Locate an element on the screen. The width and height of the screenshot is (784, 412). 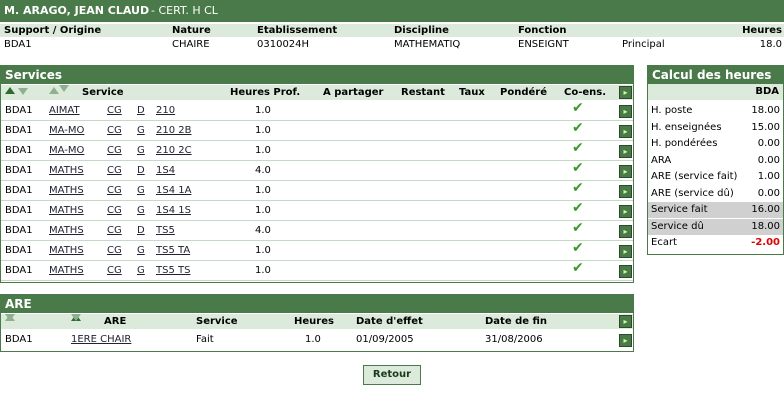
class-link: TS5 is located at coordinates (165, 230).